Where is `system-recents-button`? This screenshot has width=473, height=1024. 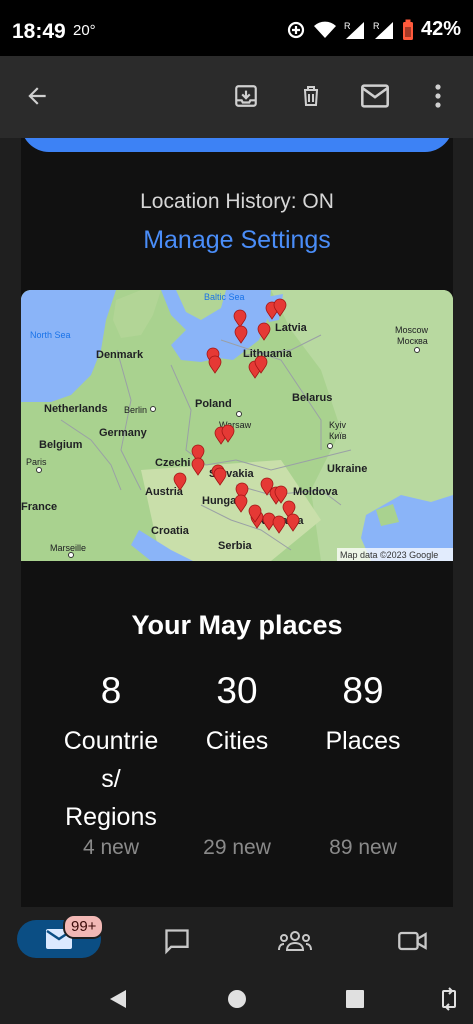 system-recents-button is located at coordinates (355, 999).